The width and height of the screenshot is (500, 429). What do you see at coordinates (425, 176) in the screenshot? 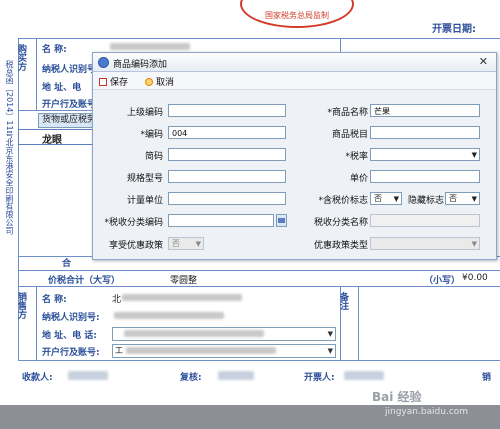
I see `price-input` at bounding box center [425, 176].